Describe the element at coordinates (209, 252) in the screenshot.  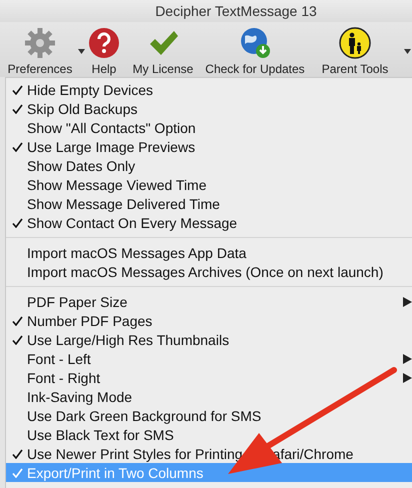
I see `menu-item: Import macOS Messages App Data` at that location.